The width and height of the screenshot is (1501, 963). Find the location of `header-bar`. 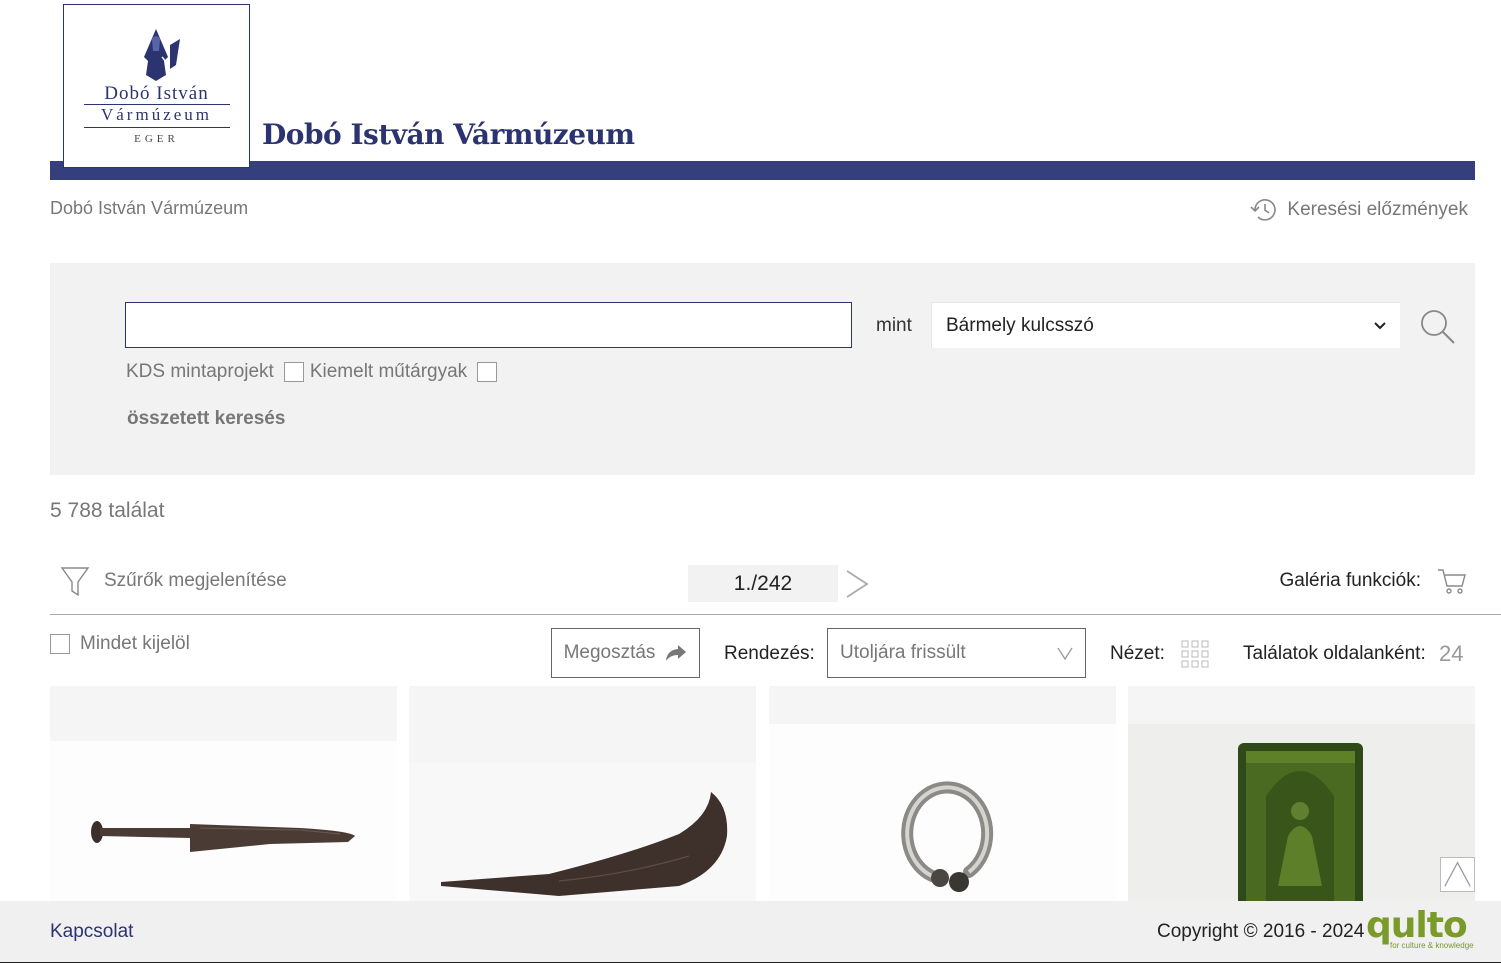

header-bar is located at coordinates (762, 170).